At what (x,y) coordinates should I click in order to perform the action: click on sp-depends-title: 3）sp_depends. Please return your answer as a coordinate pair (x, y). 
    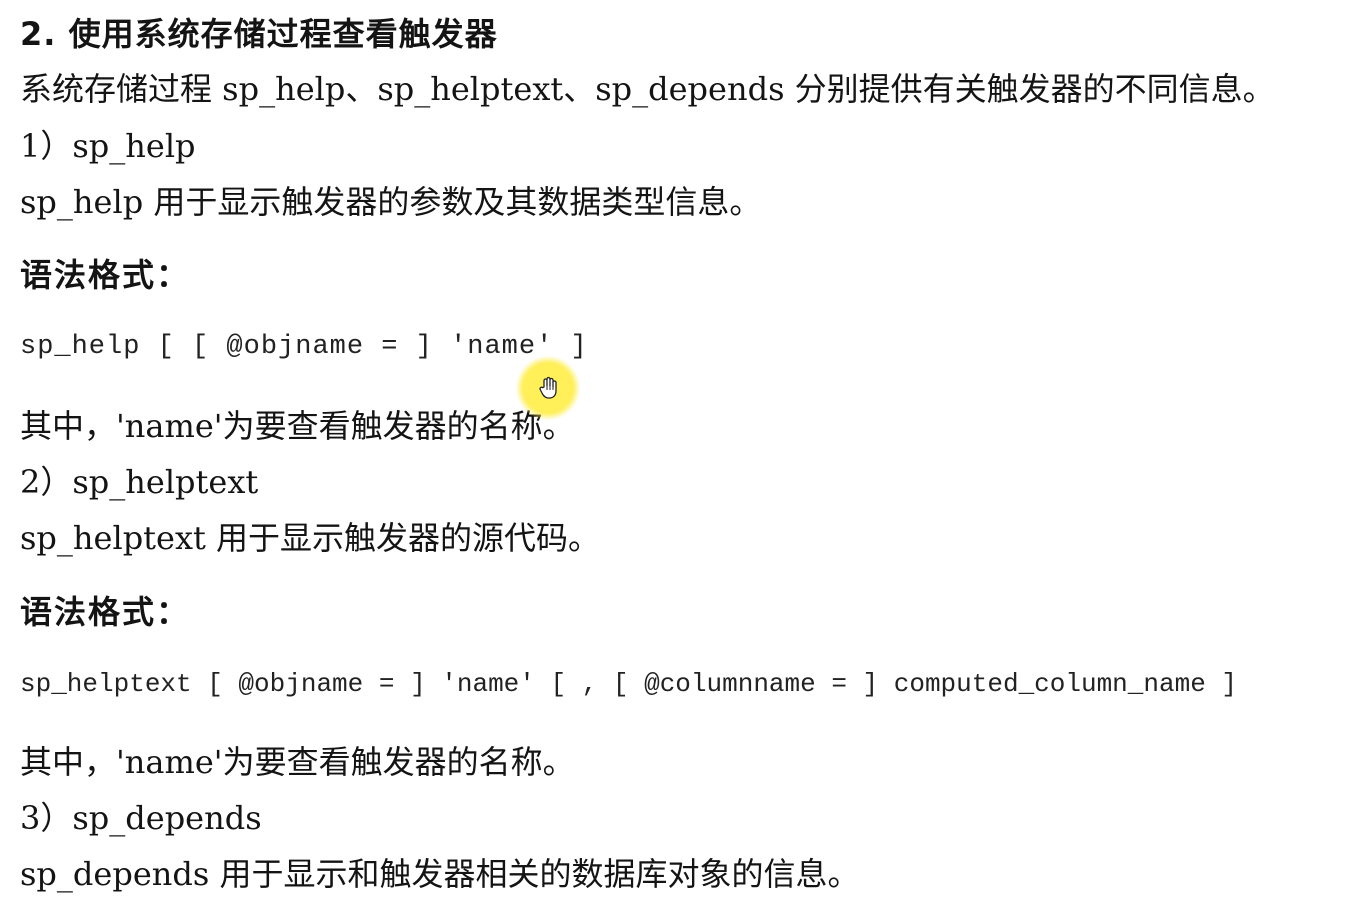
    Looking at the image, I should click on (141, 818).